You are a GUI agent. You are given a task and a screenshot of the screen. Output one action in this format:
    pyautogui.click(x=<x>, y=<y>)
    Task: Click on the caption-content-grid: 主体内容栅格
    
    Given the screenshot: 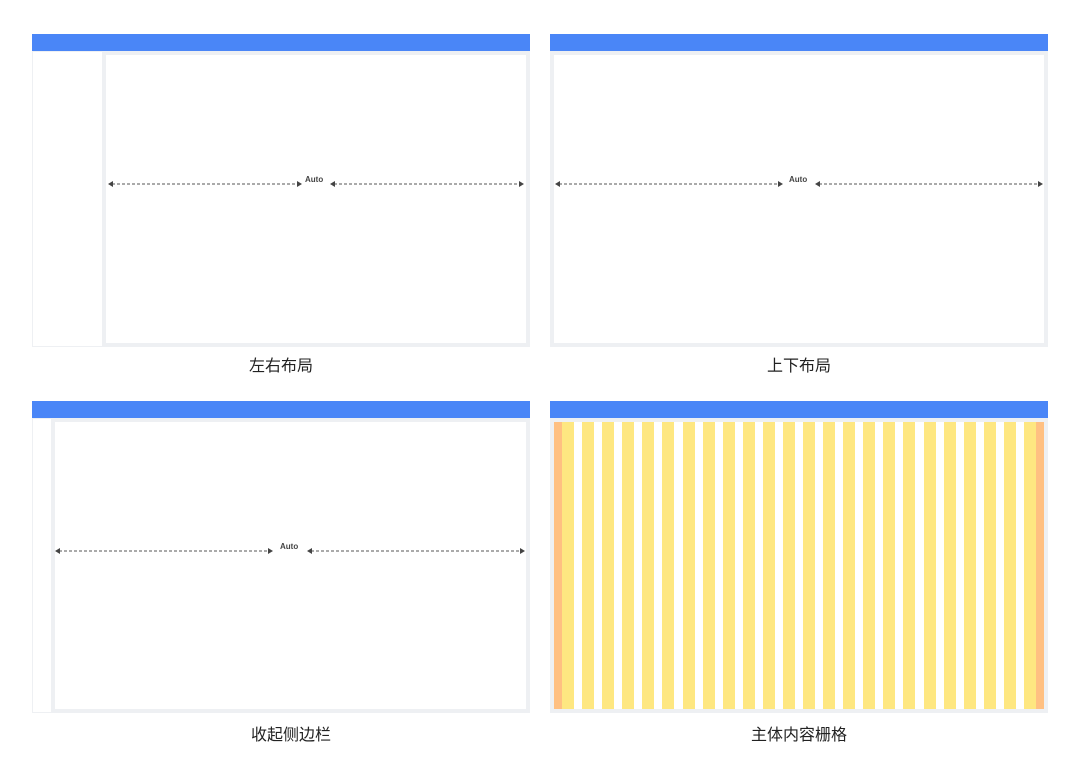 What is the action you would take?
    pyautogui.click(x=798, y=734)
    